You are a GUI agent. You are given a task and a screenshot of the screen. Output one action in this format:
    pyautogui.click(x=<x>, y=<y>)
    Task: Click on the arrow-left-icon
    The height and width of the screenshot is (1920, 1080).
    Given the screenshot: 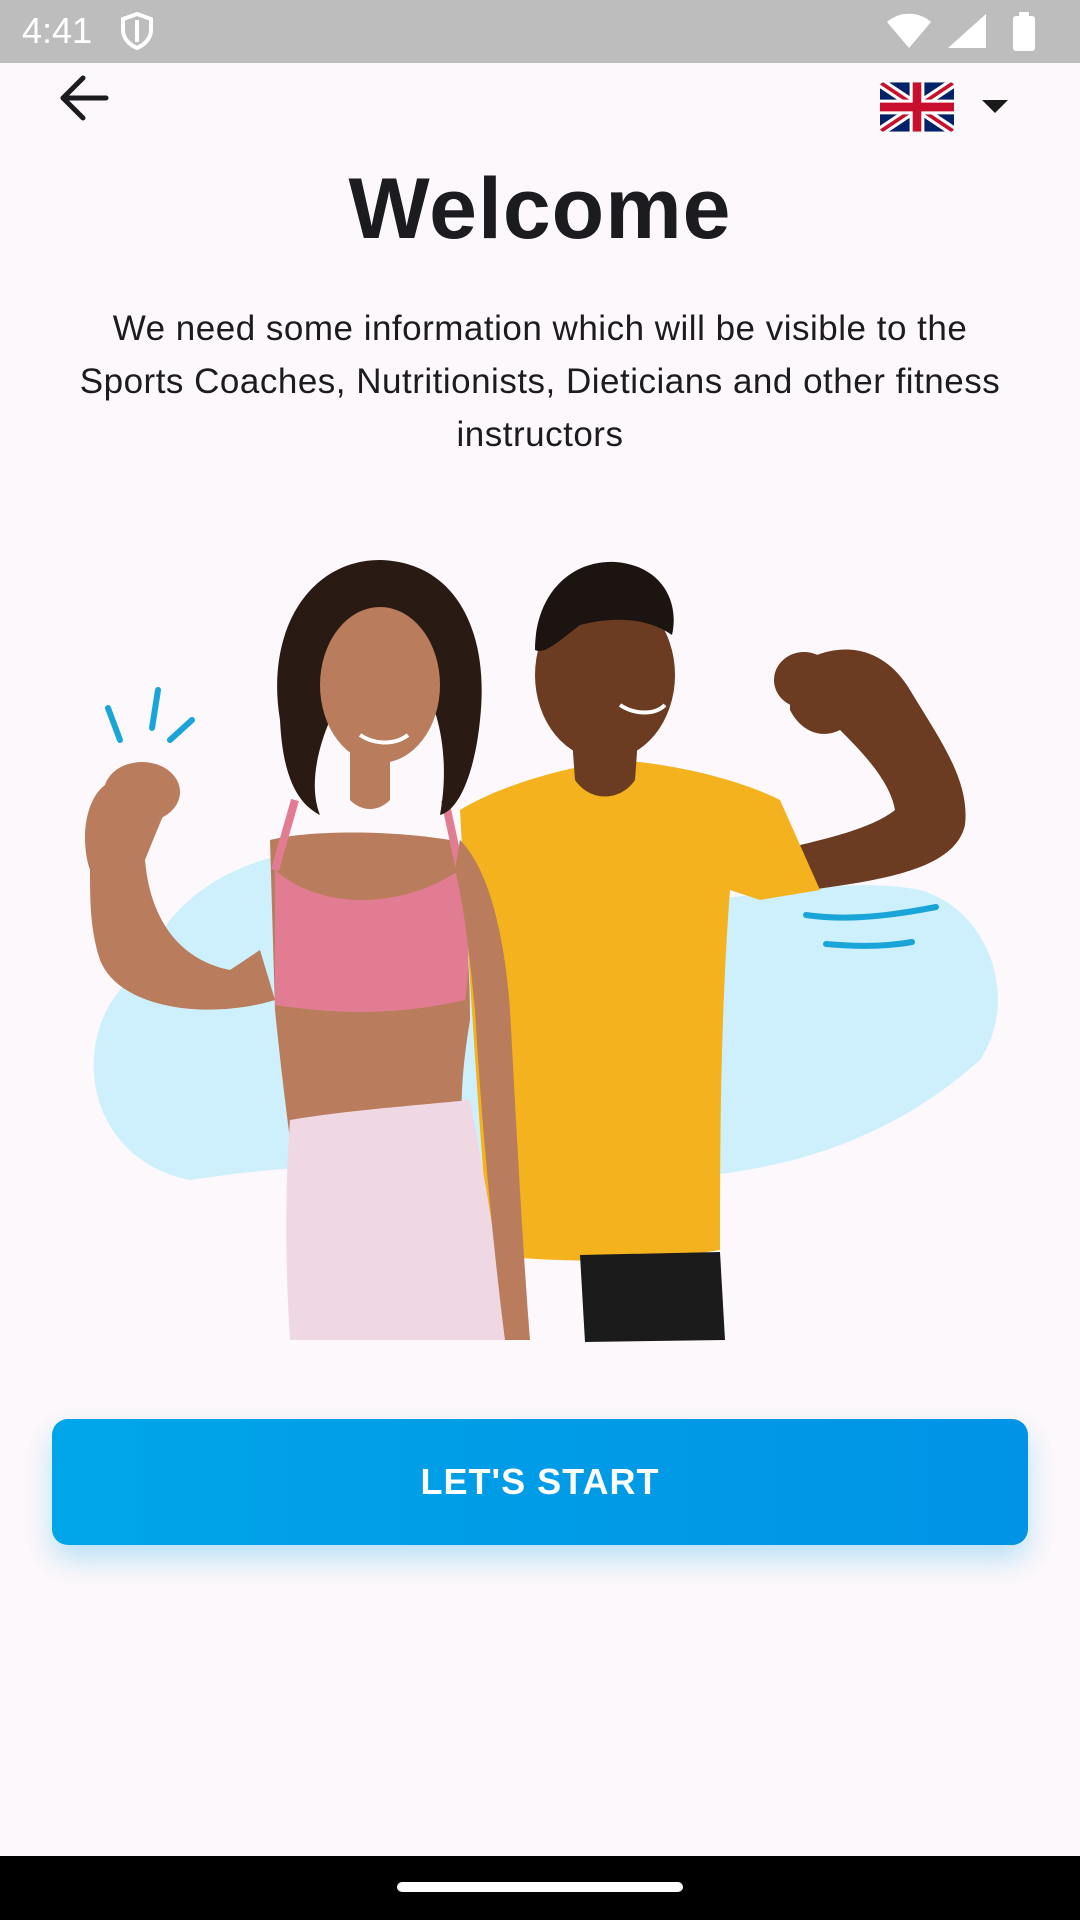 What is the action you would take?
    pyautogui.click(x=84, y=98)
    